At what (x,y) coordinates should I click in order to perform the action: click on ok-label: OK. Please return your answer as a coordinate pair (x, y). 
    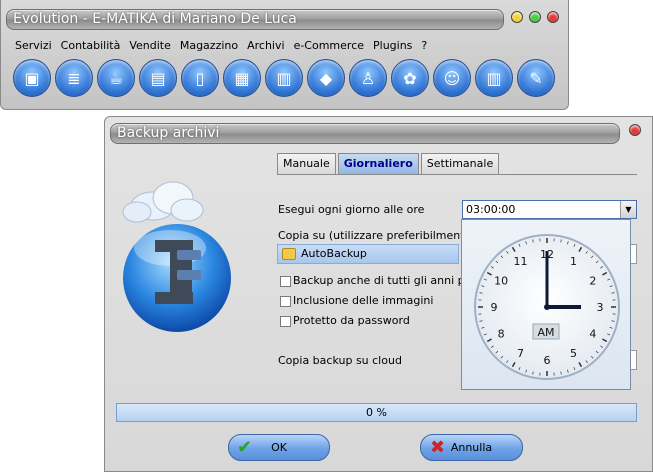
    Looking at the image, I should click on (279, 447).